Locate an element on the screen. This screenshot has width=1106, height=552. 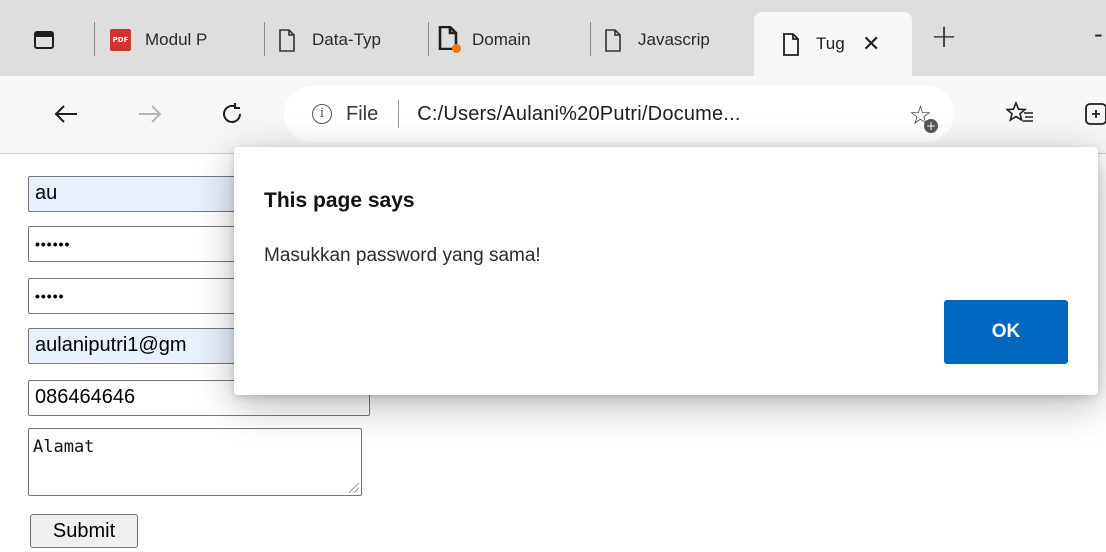
collections-button is located at coordinates (1091, 114).